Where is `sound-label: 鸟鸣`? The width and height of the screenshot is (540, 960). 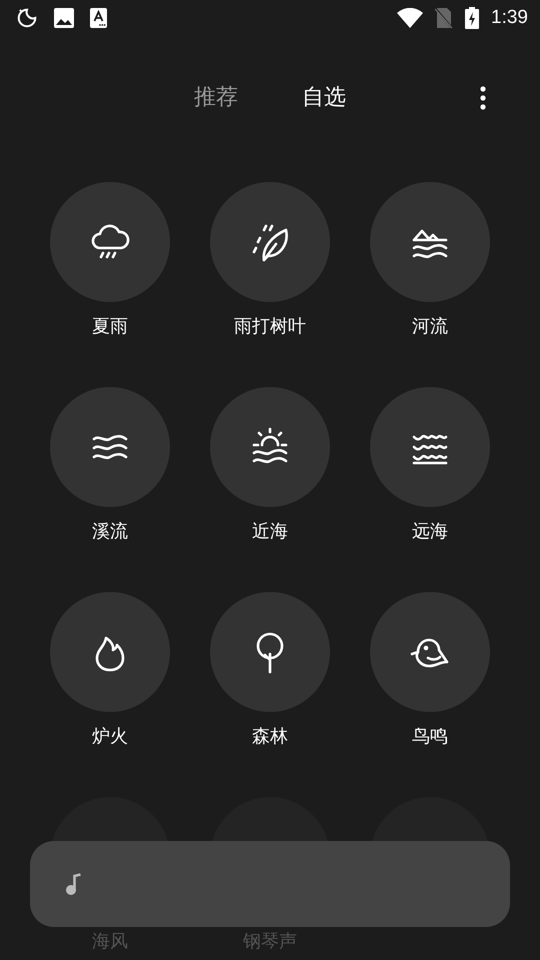
sound-label: 鸟鸣 is located at coordinates (430, 737).